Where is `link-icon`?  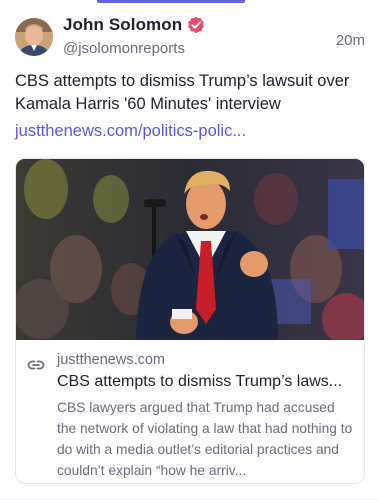
link-icon is located at coordinates (36, 365).